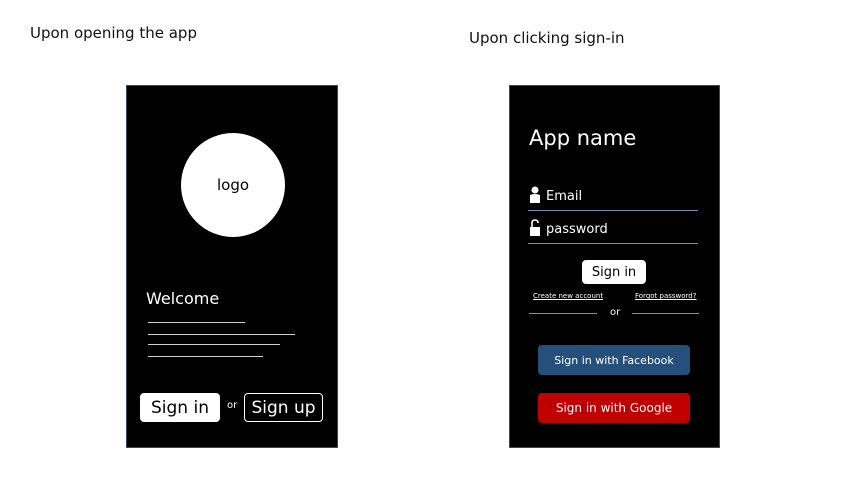 The height and width of the screenshot is (486, 864). What do you see at coordinates (665, 296) in the screenshot?
I see `forgot-password-link: Forgot password?` at bounding box center [665, 296].